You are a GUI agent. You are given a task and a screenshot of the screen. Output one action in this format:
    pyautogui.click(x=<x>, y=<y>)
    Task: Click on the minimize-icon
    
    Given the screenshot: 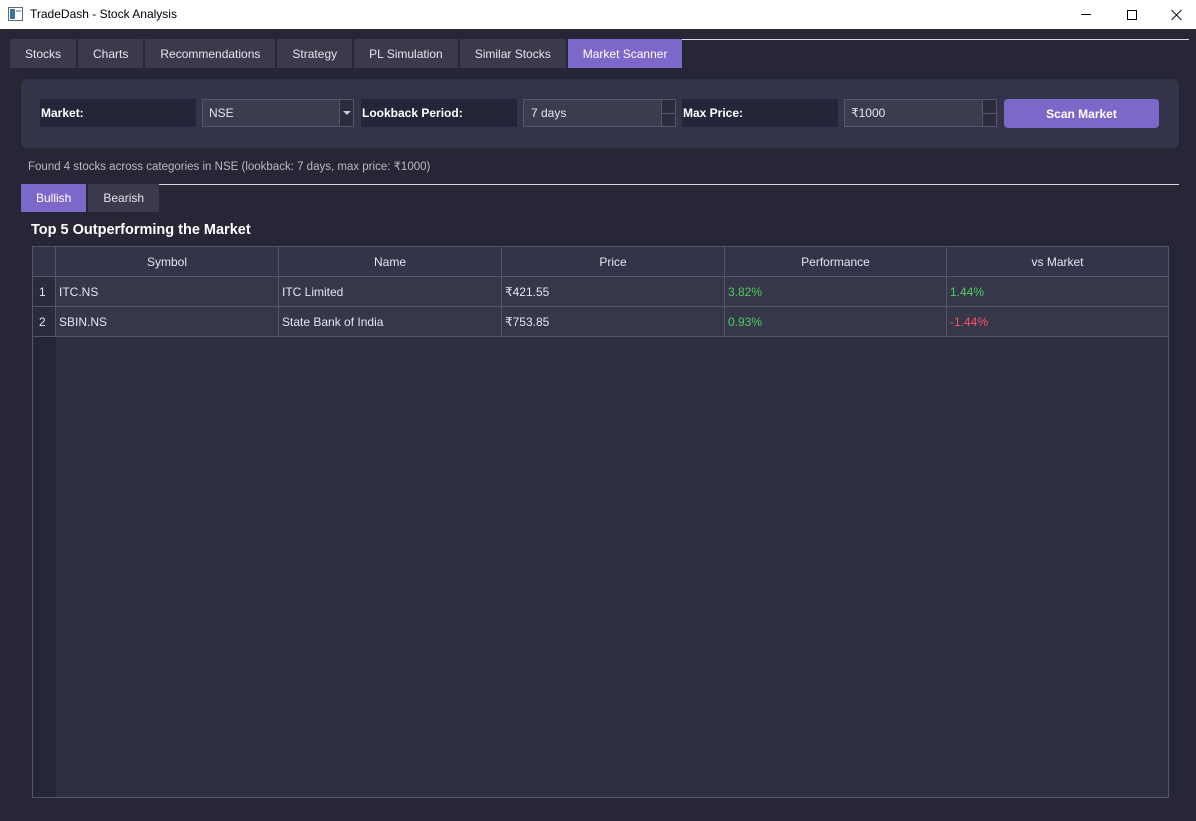 What is the action you would take?
    pyautogui.click(x=1086, y=14)
    